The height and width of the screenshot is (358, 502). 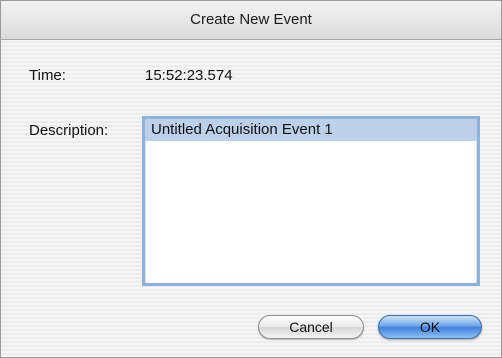 What do you see at coordinates (47, 75) in the screenshot?
I see `time-label: Time:` at bounding box center [47, 75].